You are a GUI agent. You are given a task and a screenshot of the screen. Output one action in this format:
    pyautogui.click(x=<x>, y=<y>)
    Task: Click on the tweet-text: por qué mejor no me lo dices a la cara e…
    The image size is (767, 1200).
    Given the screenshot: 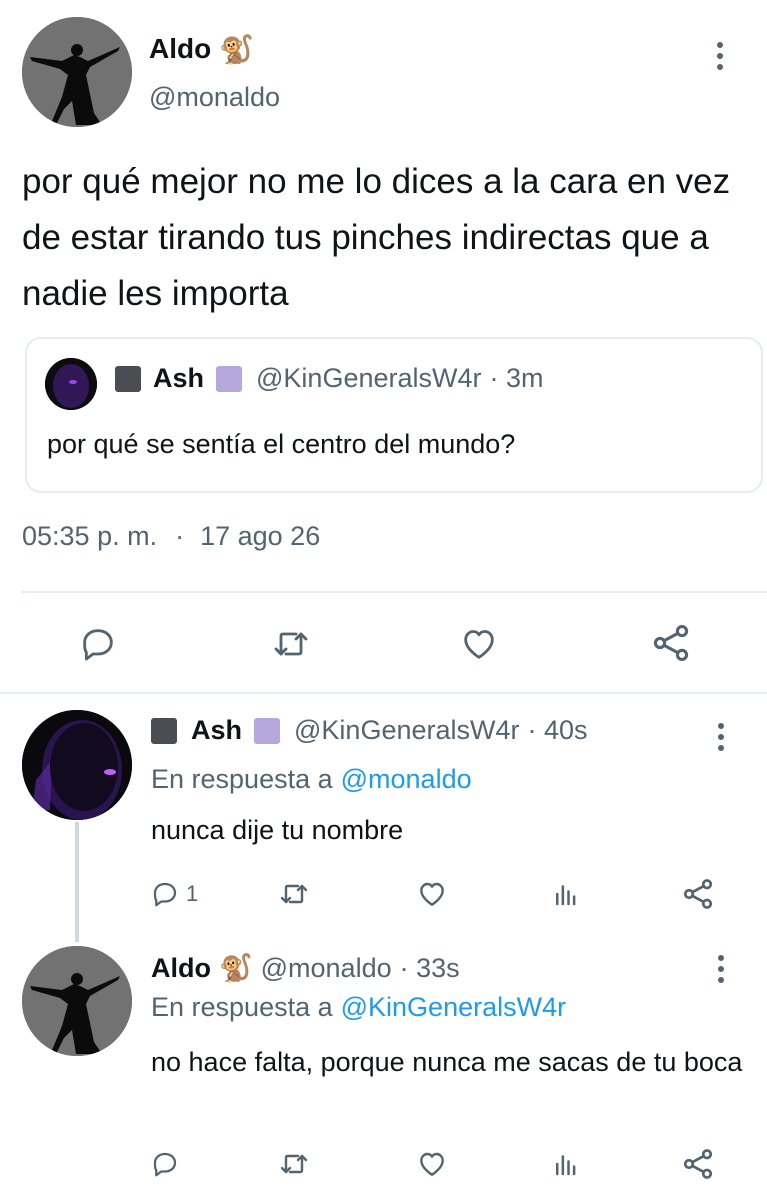 What is the action you would take?
    pyautogui.click(x=376, y=237)
    